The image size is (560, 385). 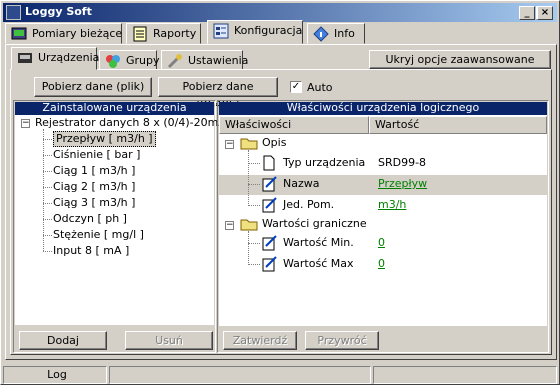 I want to click on property-value: SRD99-8, so click(x=402, y=162).